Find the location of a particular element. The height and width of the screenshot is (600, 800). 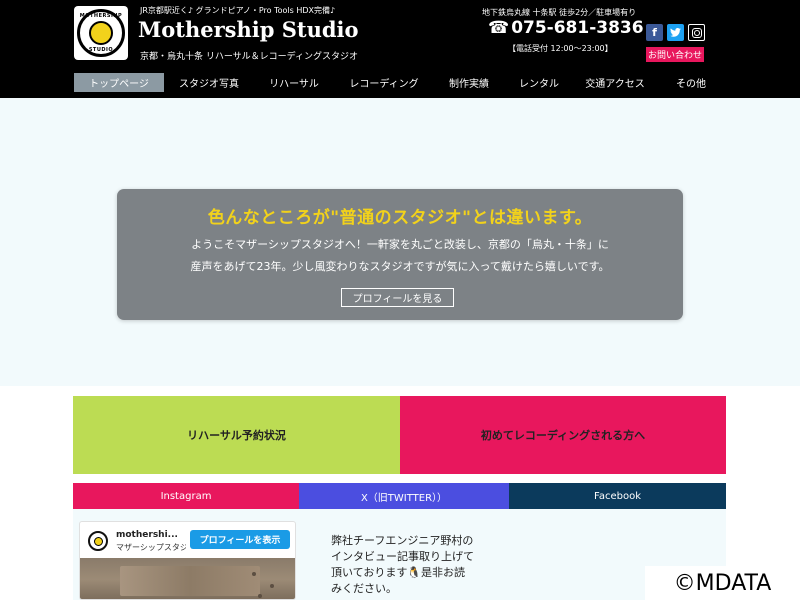

logo-mascot-icon is located at coordinates (101, 33).